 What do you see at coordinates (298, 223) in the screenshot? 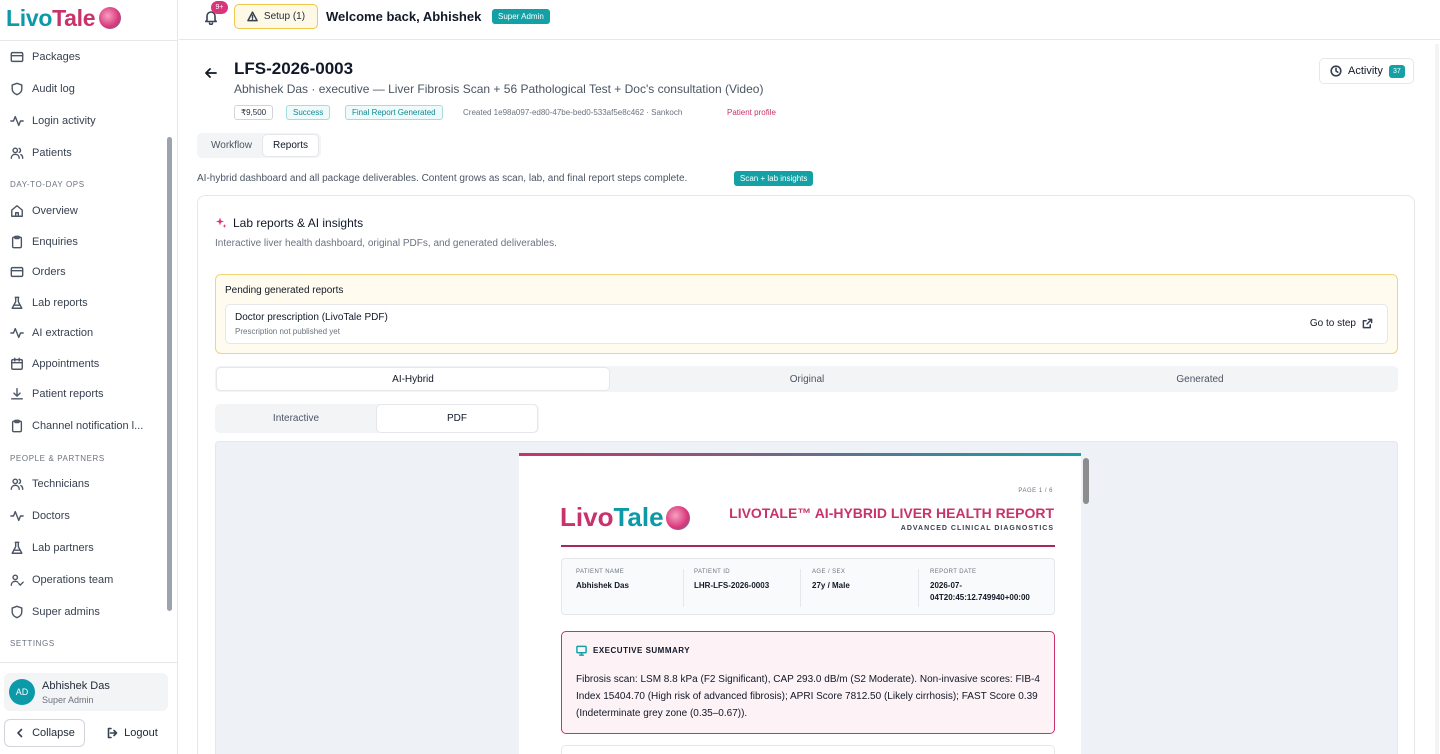
I see `card-title-text: Lab reports & AI insights` at bounding box center [298, 223].